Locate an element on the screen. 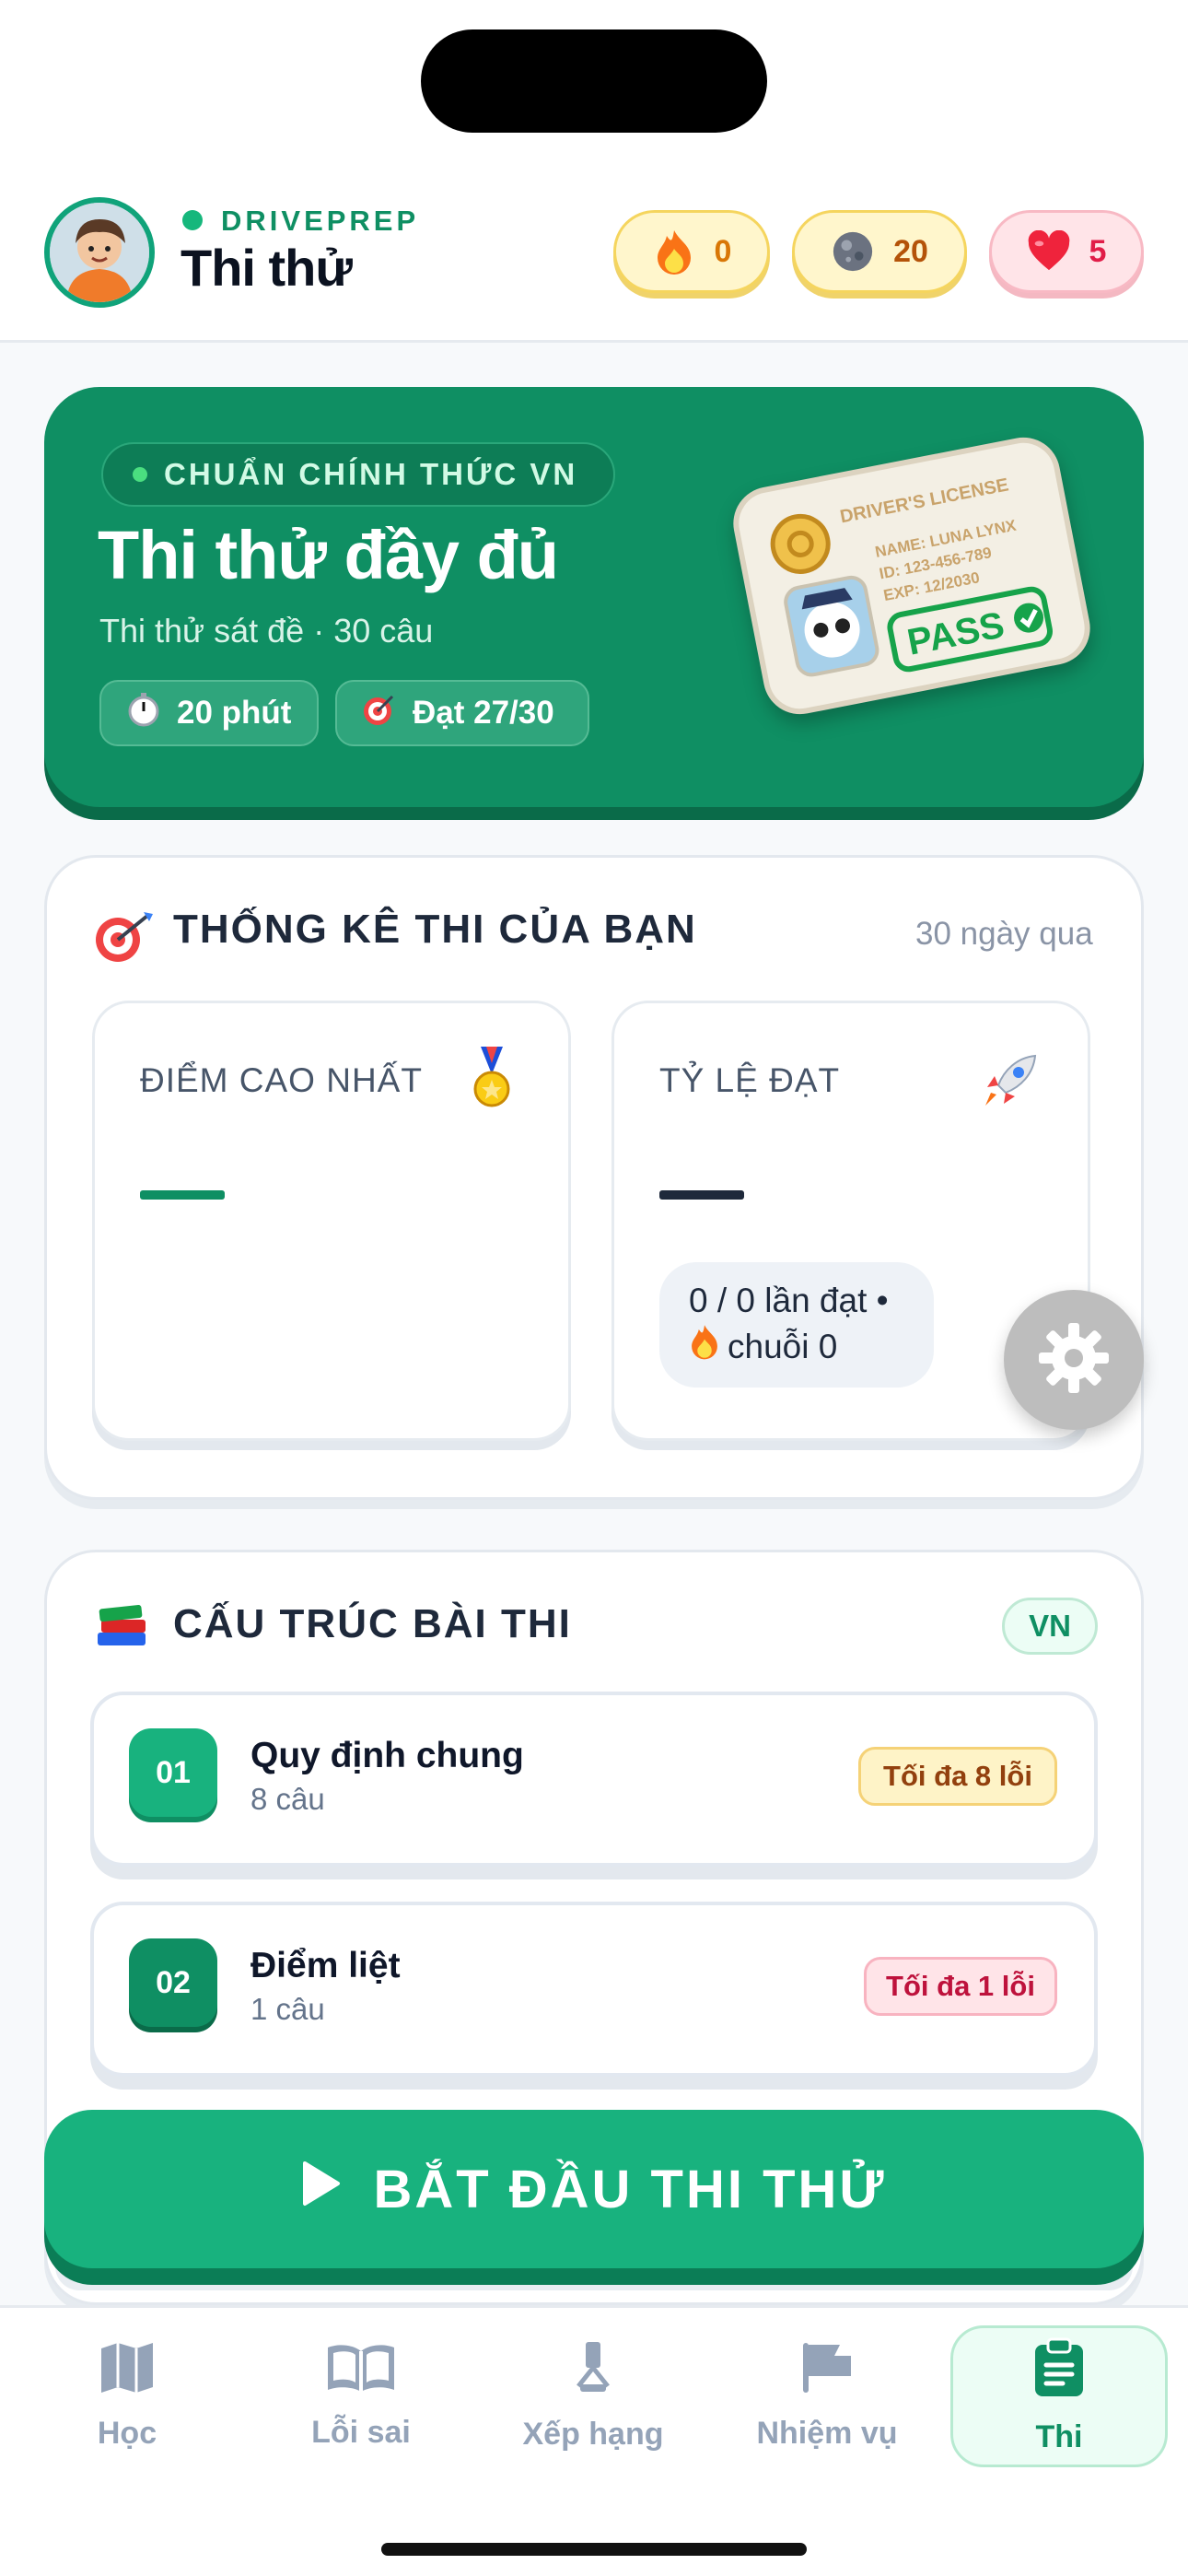  pass-count-text: 0 / 0 lần đạt • is located at coordinates (789, 1300).